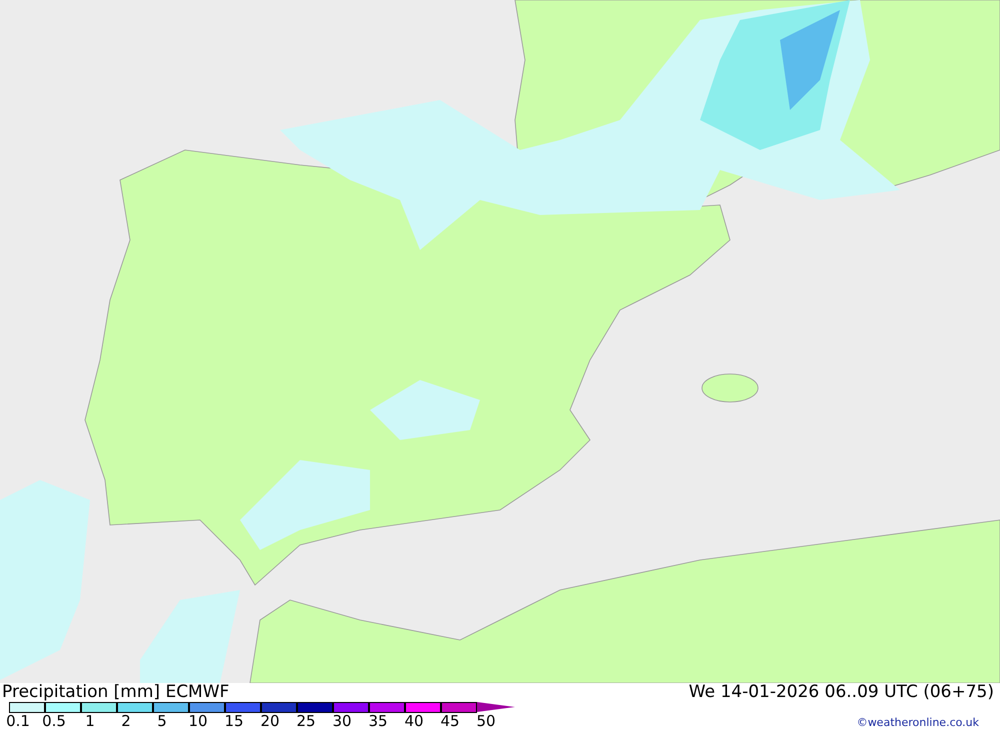 This screenshot has width=1000, height=733. I want to click on legend-tick-label: 15, so click(234, 721).